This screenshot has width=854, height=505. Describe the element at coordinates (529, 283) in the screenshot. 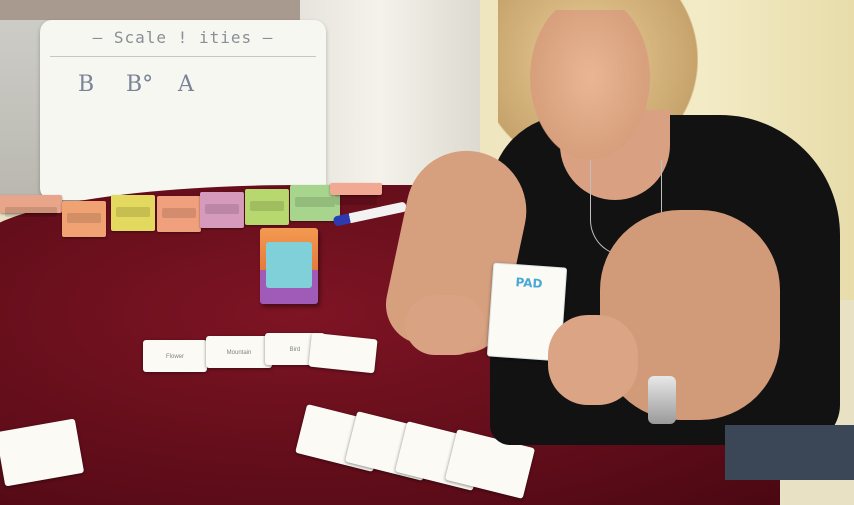

I see `held-card-label: PAD` at that location.